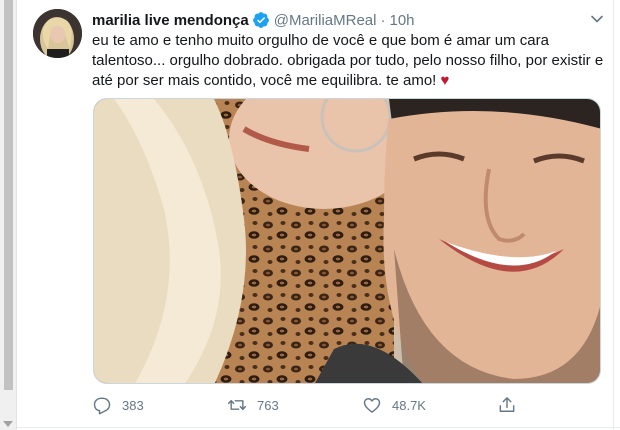 This screenshot has width=620, height=430. What do you see at coordinates (613, 215) in the screenshot?
I see `column-divider` at bounding box center [613, 215].